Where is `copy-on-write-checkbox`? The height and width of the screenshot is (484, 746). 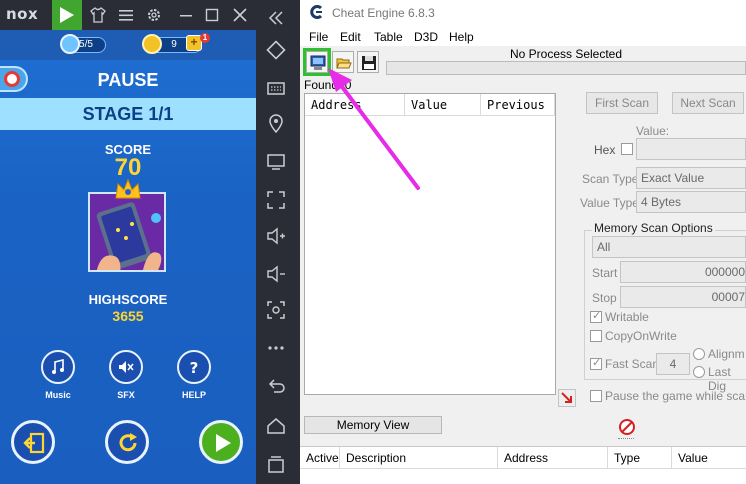 copy-on-write-checkbox is located at coordinates (596, 336).